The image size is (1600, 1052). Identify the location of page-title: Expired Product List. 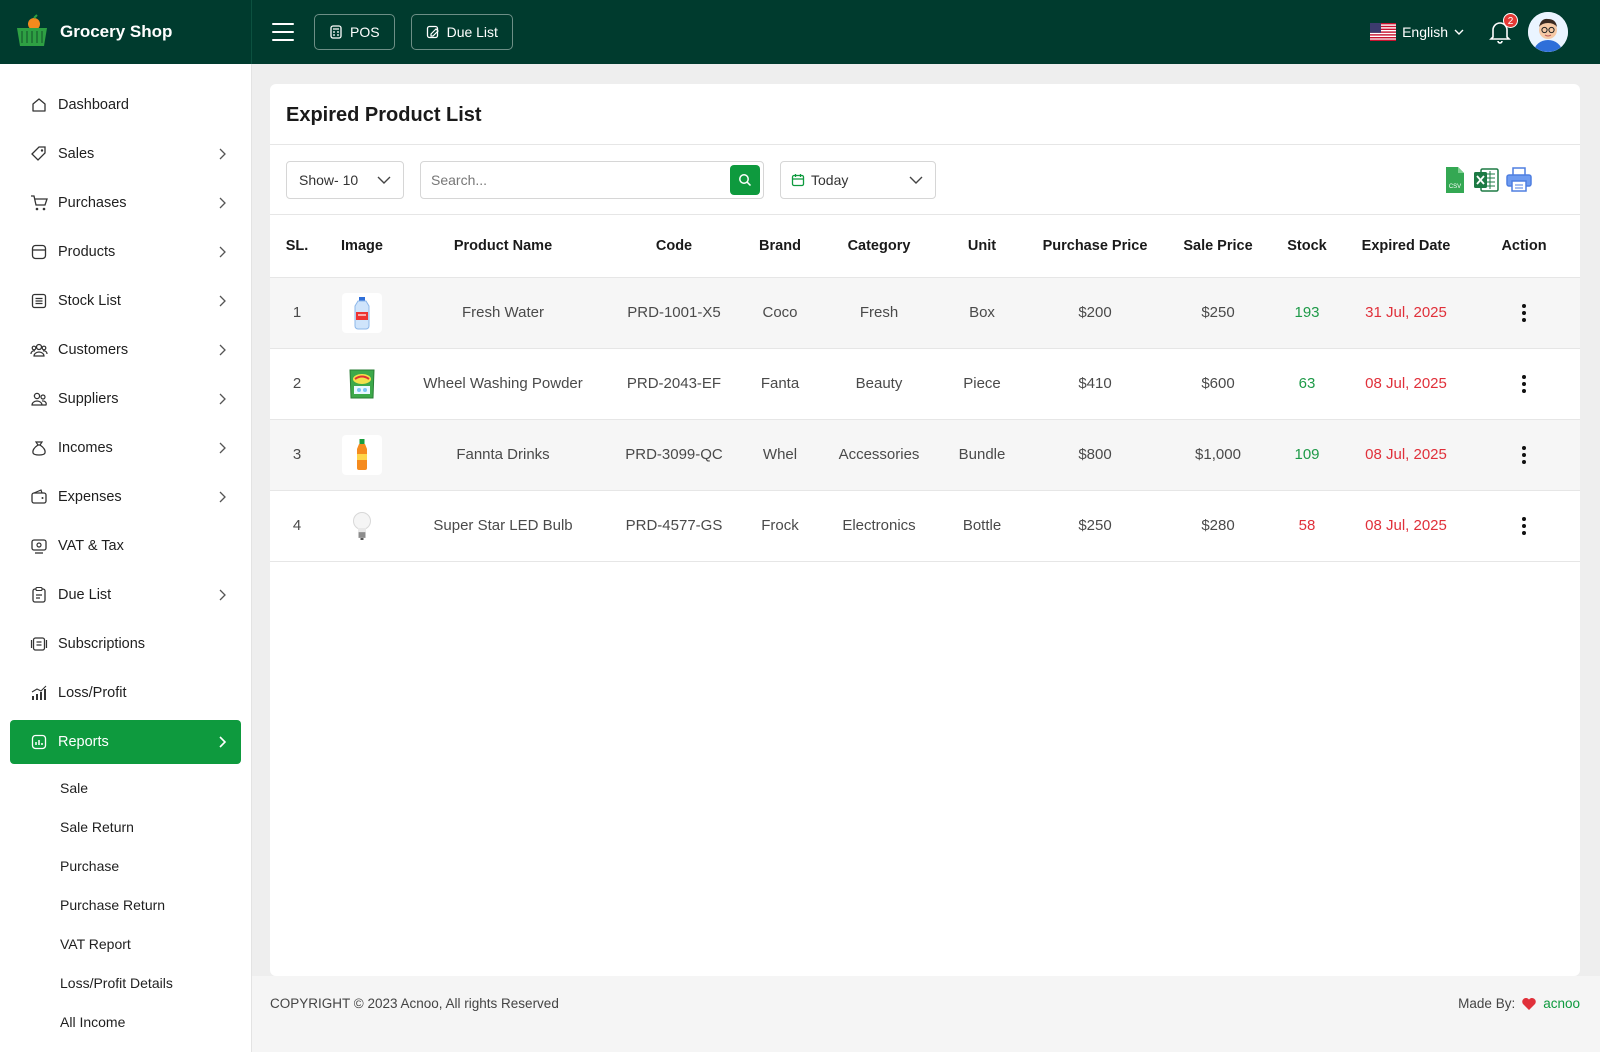
(384, 115).